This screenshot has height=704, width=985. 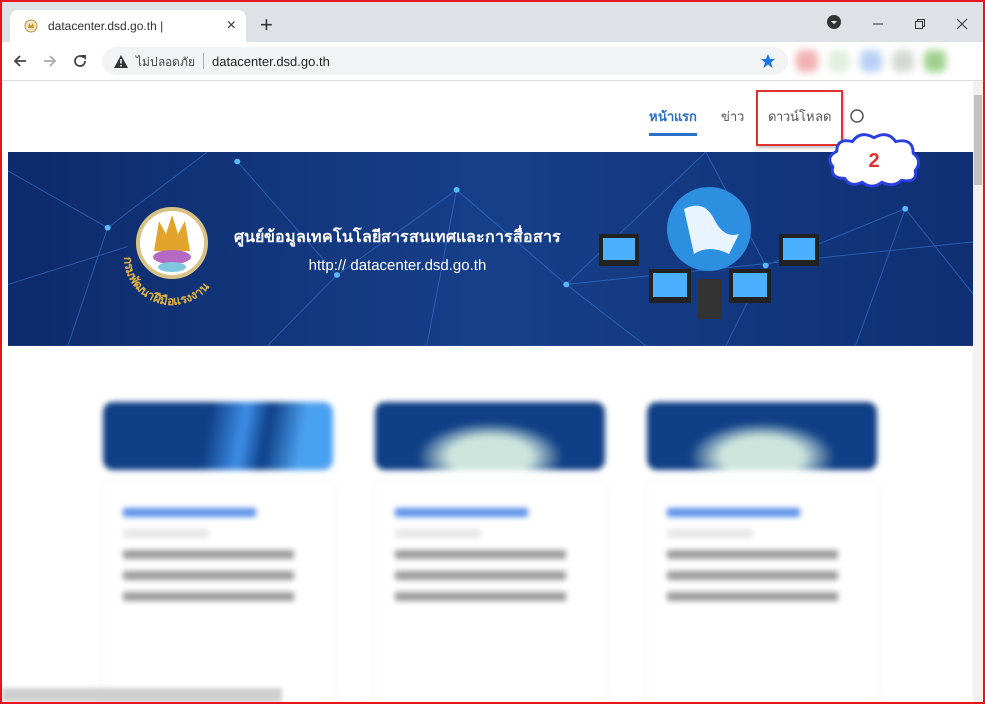 What do you see at coordinates (20, 61) in the screenshot?
I see `back-icon` at bounding box center [20, 61].